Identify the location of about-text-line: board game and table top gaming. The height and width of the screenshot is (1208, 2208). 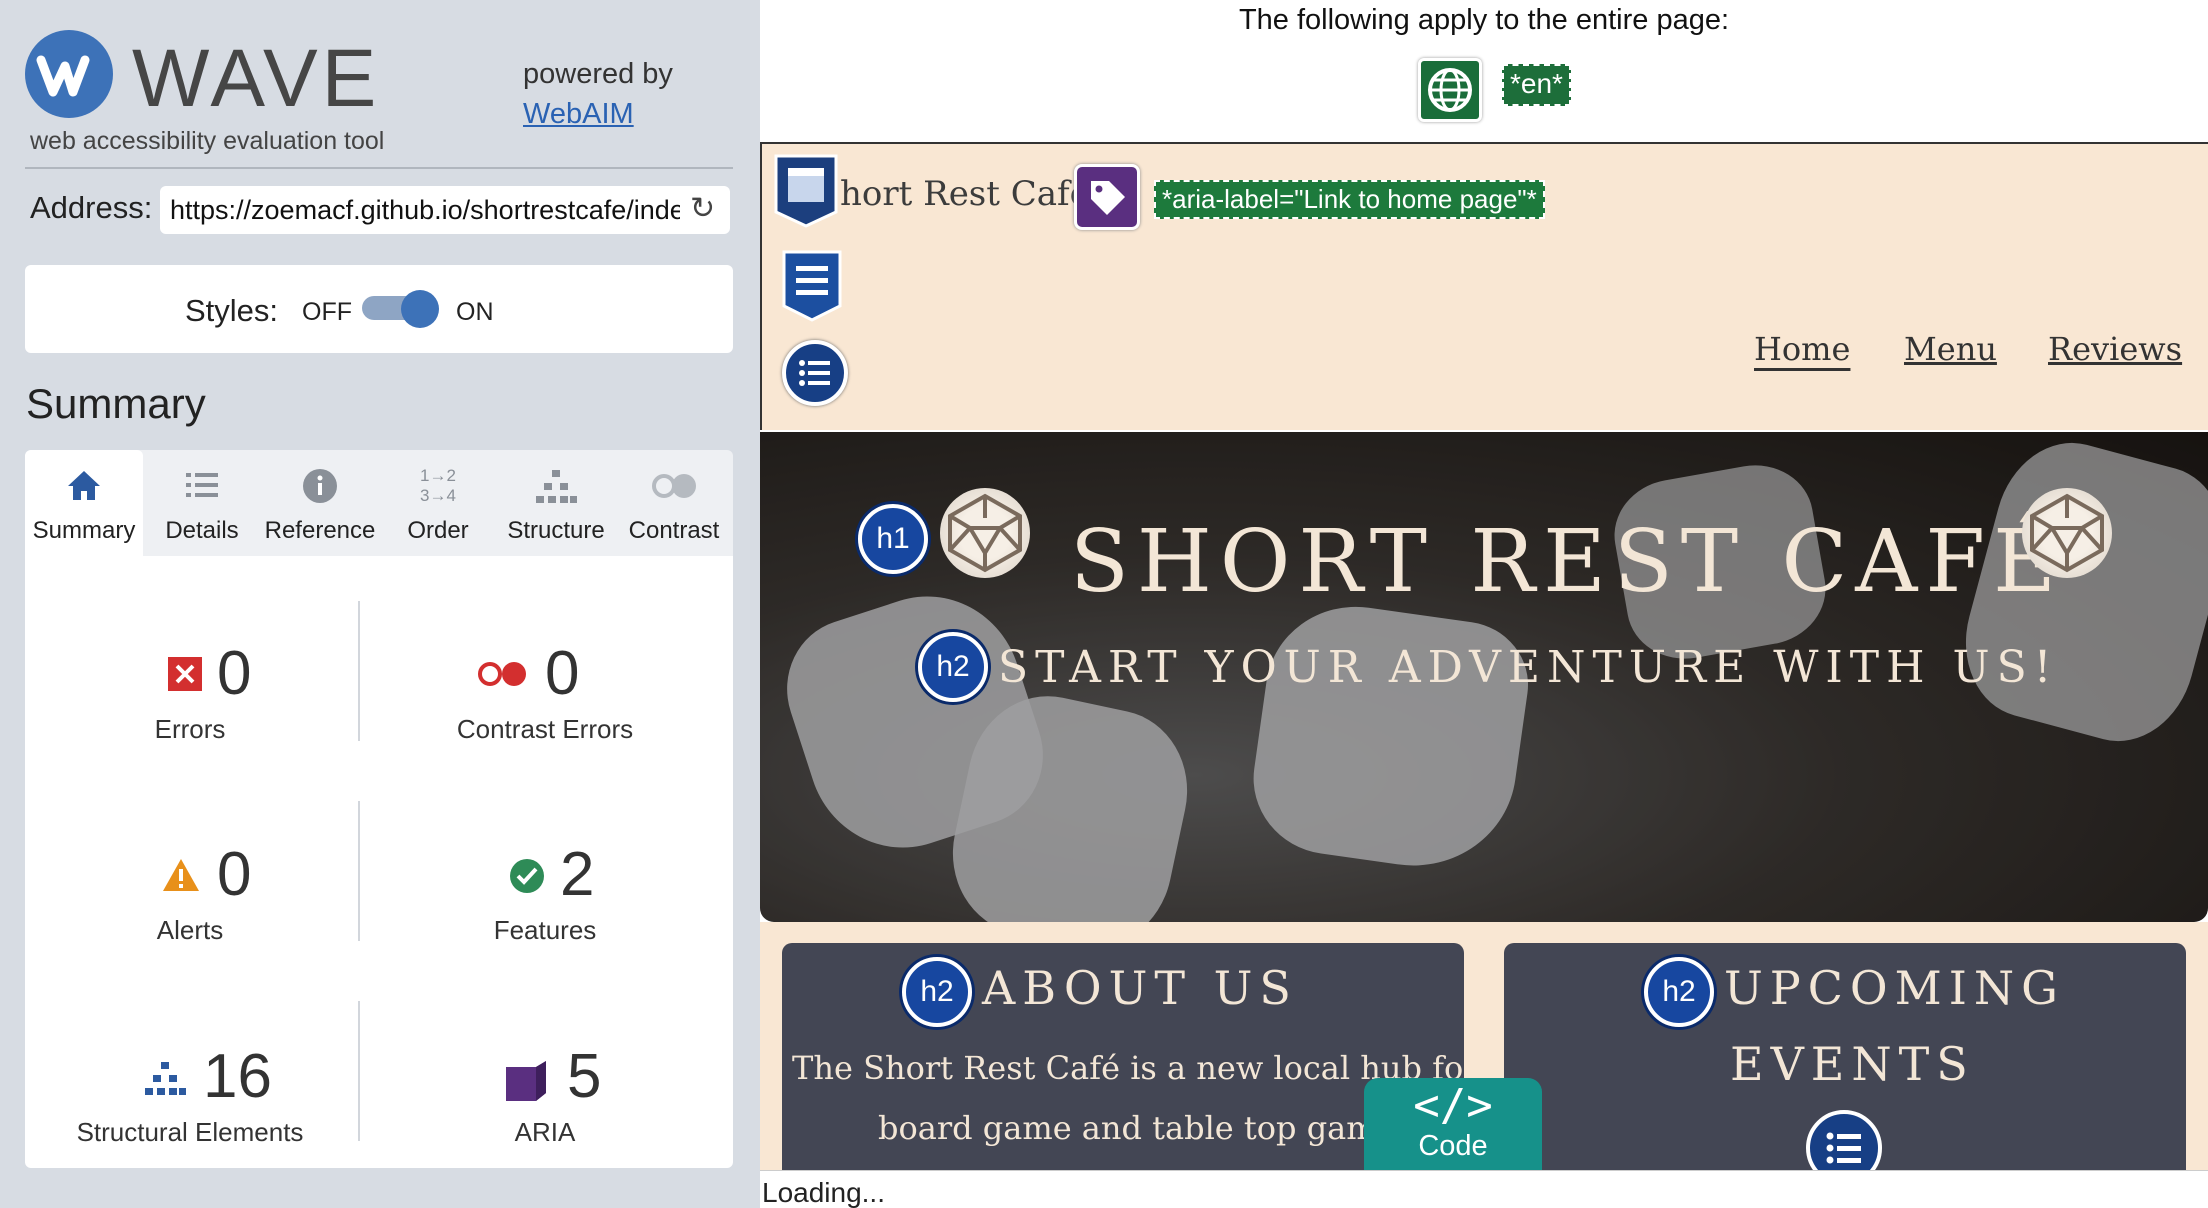
(1153, 1128).